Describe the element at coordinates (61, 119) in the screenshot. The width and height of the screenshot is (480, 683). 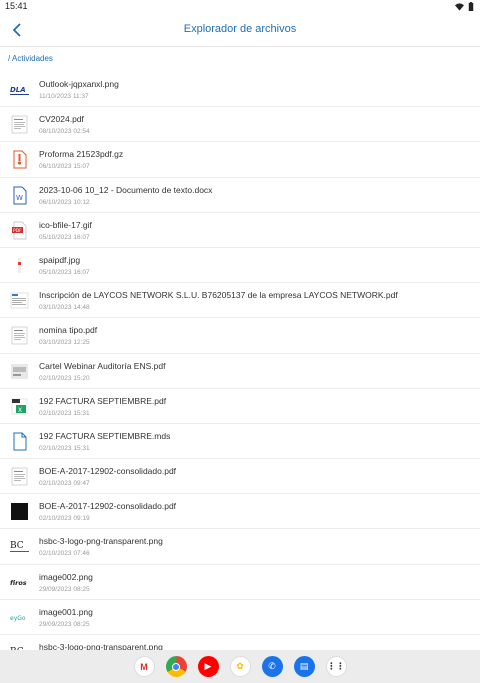
I see `file-name: CV2024.pdf` at that location.